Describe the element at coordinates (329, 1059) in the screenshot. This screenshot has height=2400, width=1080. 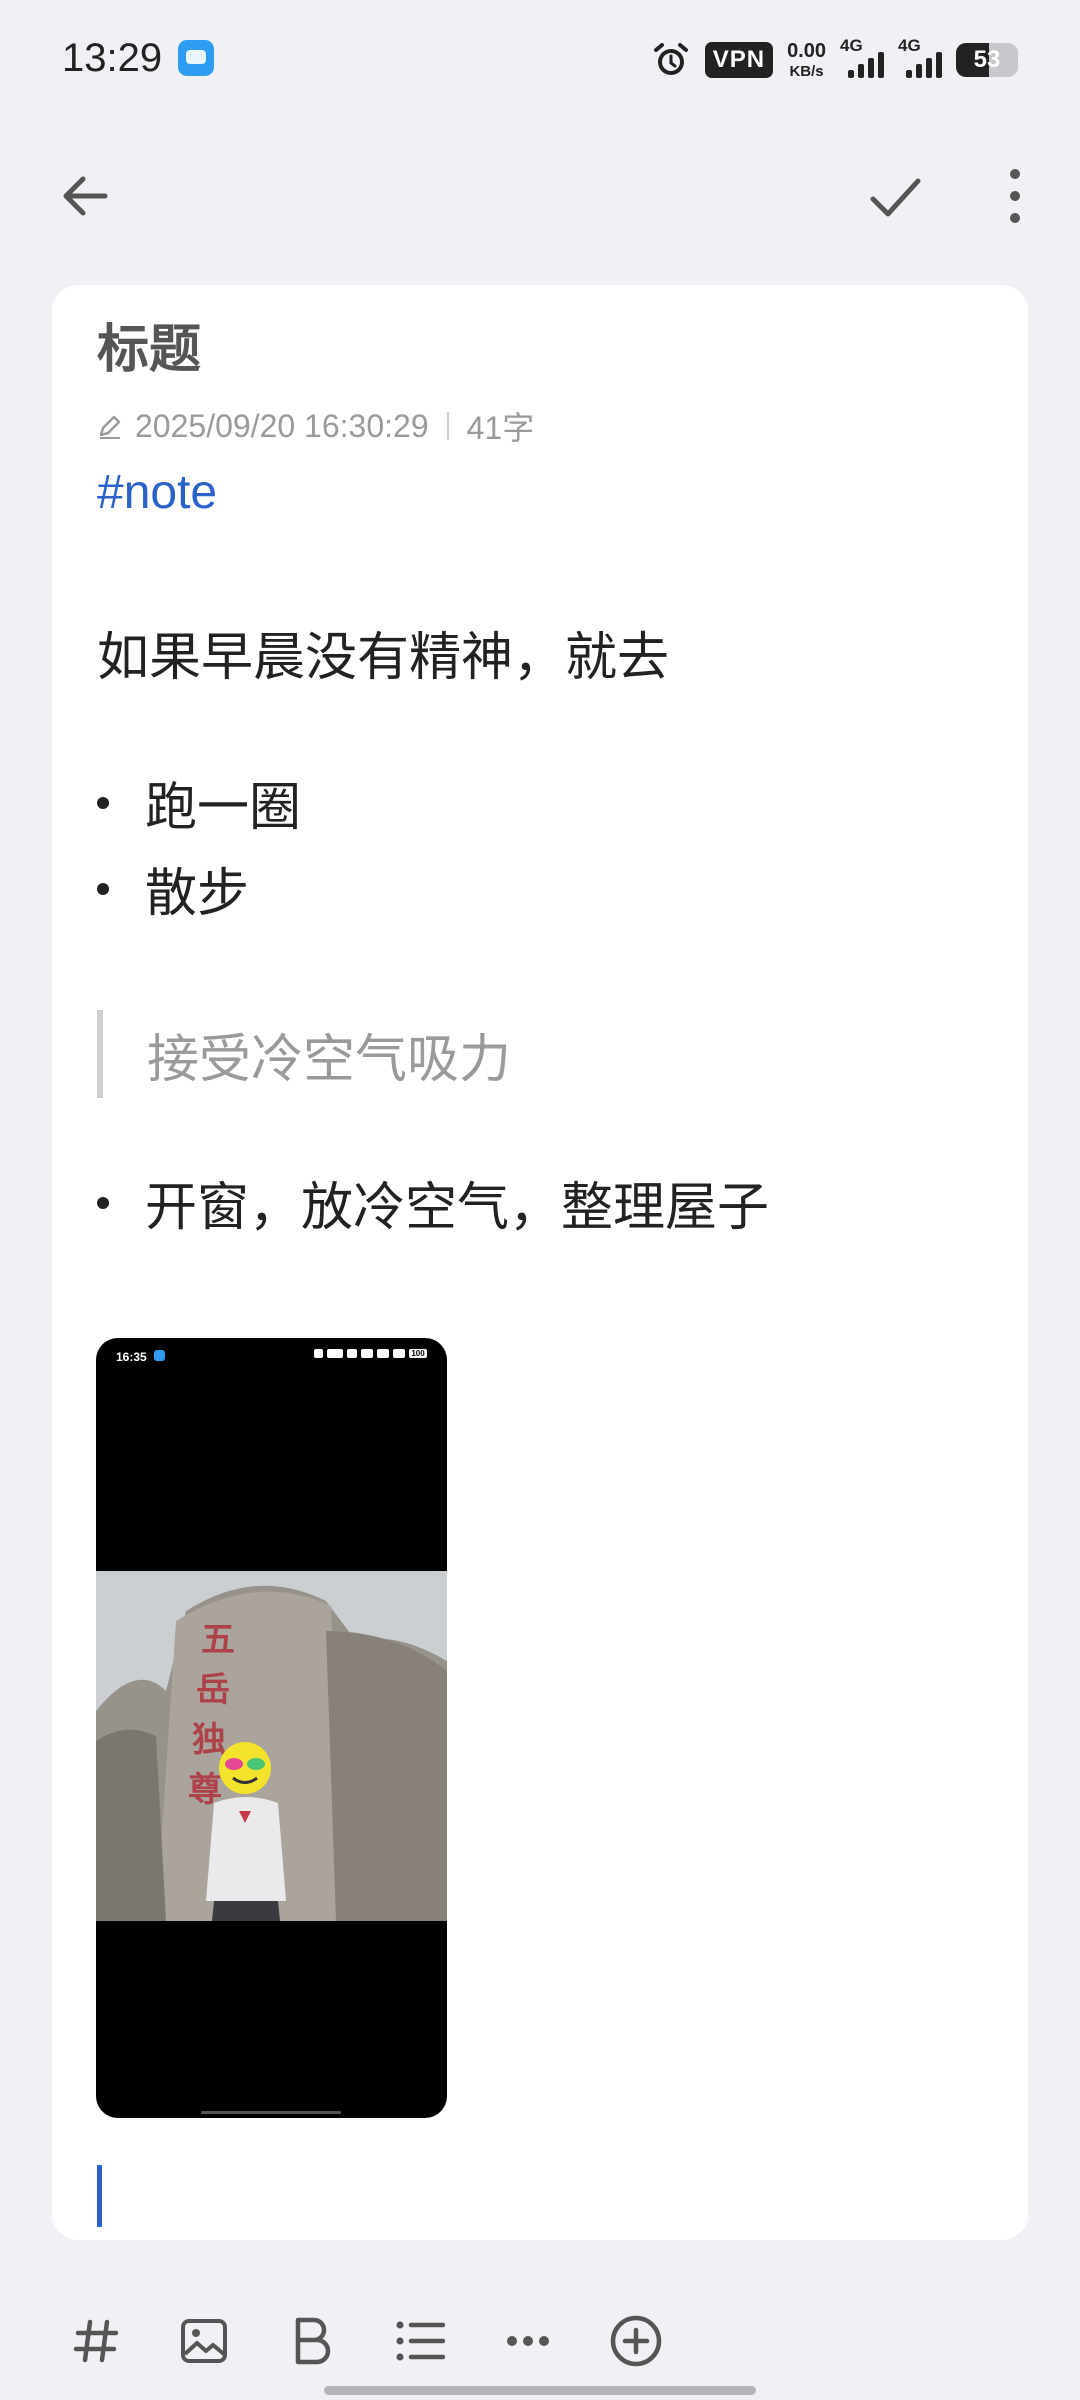
I see `quote-text: 接受冷空气吸力` at that location.